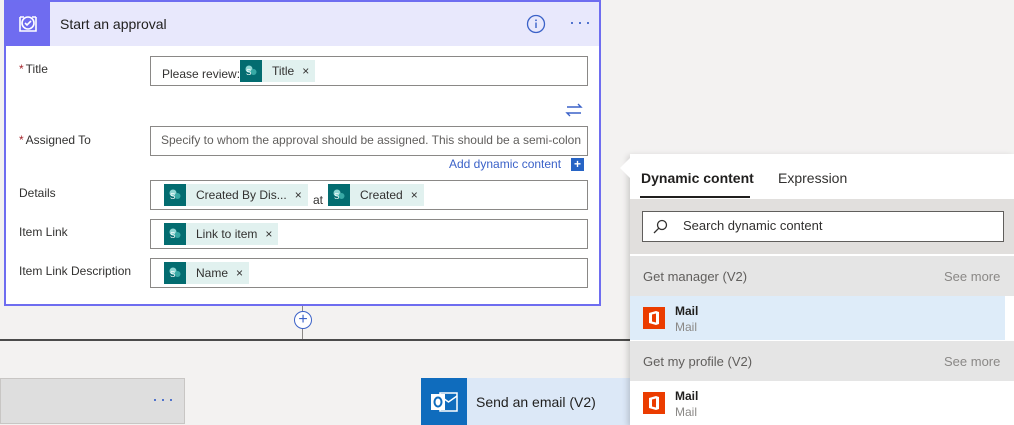 The image size is (1014, 425). I want to click on approval-card-header: Start an approval ···, so click(302, 24).